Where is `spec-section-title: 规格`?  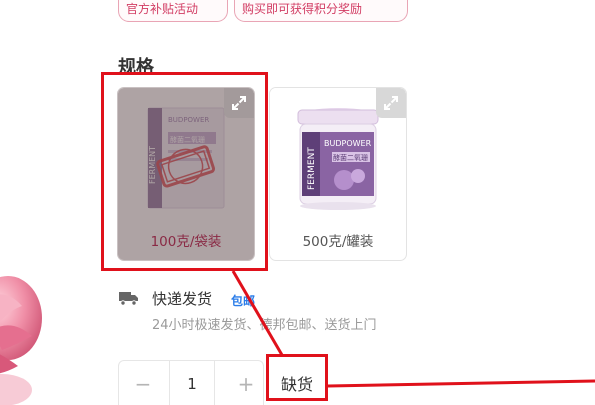 spec-section-title: 规格 is located at coordinates (136, 67).